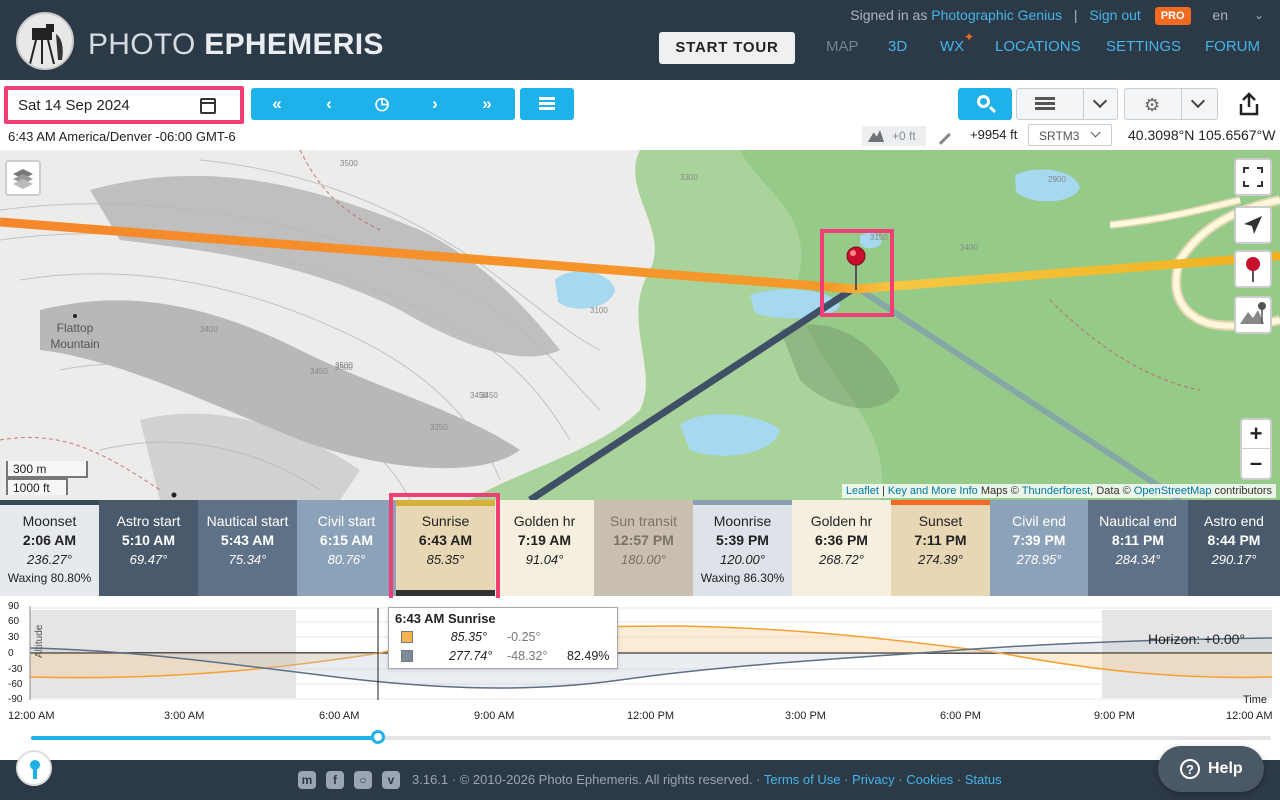 This screenshot has height=800, width=1280. What do you see at coordinates (689, 177) in the screenshot?
I see `svg-text: 3300` at bounding box center [689, 177].